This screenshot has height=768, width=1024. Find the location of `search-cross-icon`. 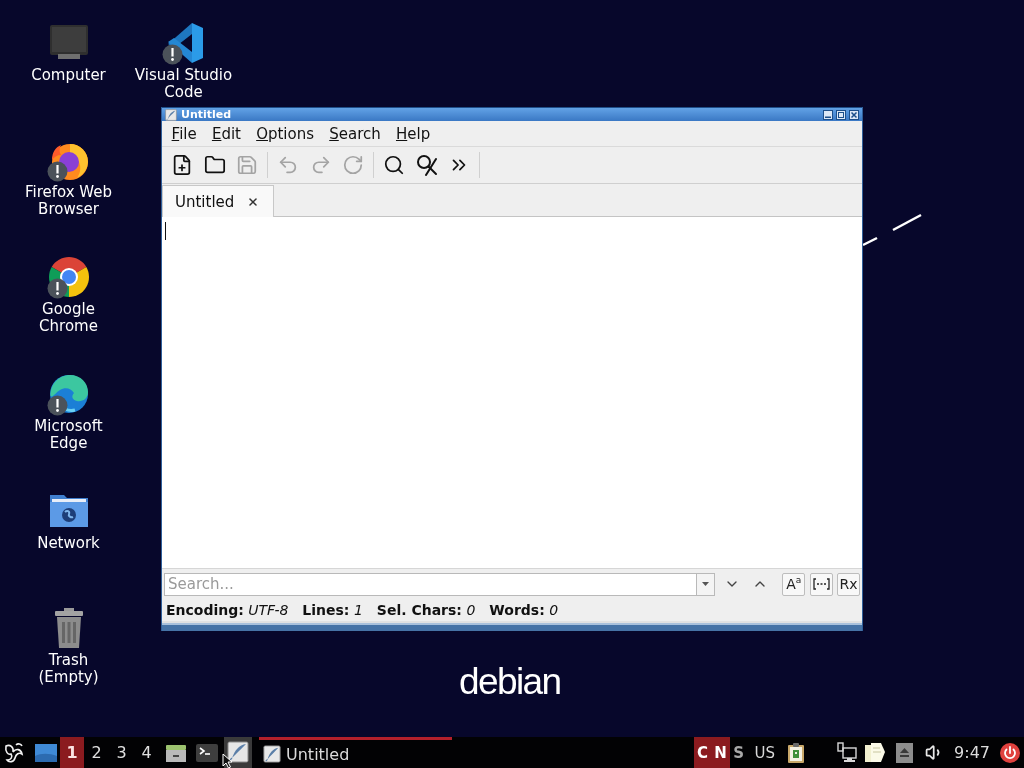

search-cross-icon is located at coordinates (426, 165).